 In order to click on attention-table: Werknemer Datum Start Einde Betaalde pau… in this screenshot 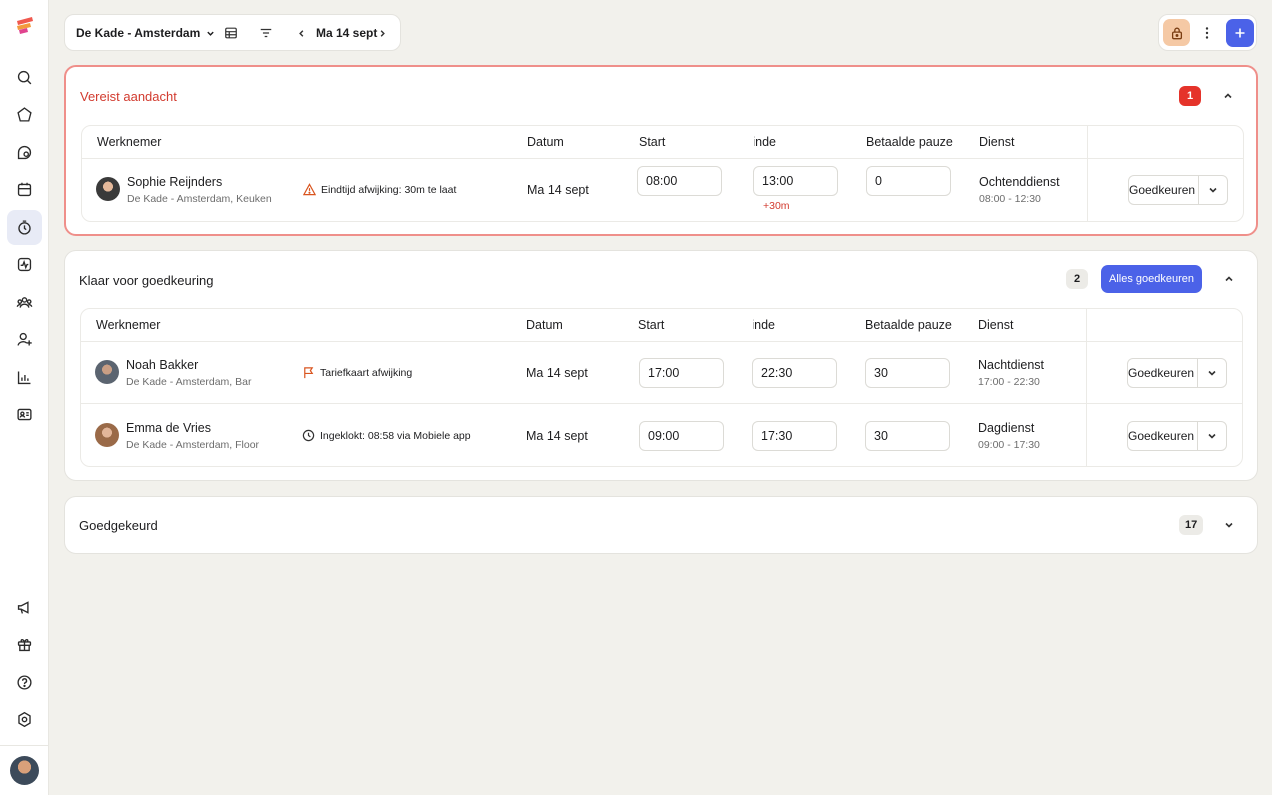, I will do `click(662, 173)`.